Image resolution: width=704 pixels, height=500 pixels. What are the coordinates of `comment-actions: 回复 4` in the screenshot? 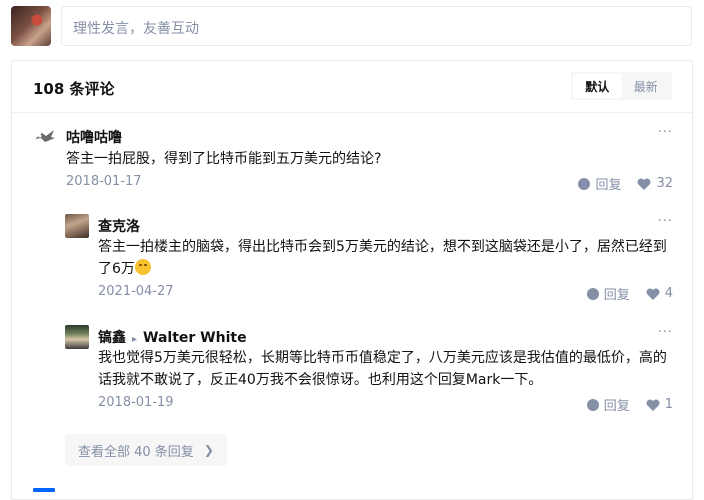 It's located at (629, 293).